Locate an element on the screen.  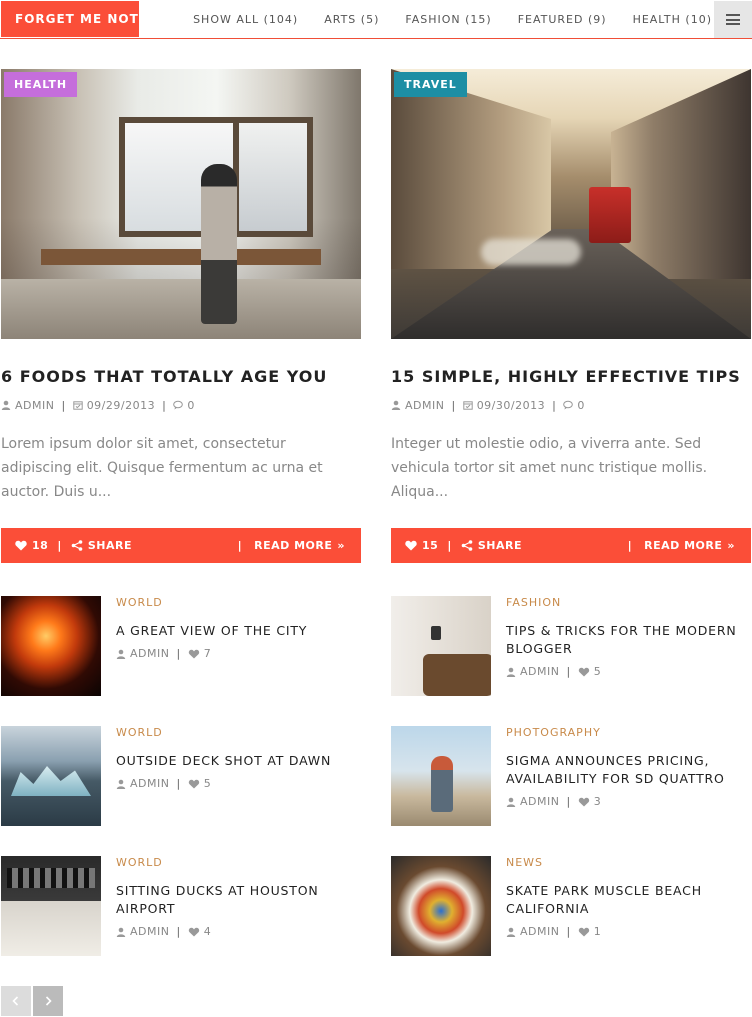
post-meta: ADMIN | 4 is located at coordinates (163, 931).